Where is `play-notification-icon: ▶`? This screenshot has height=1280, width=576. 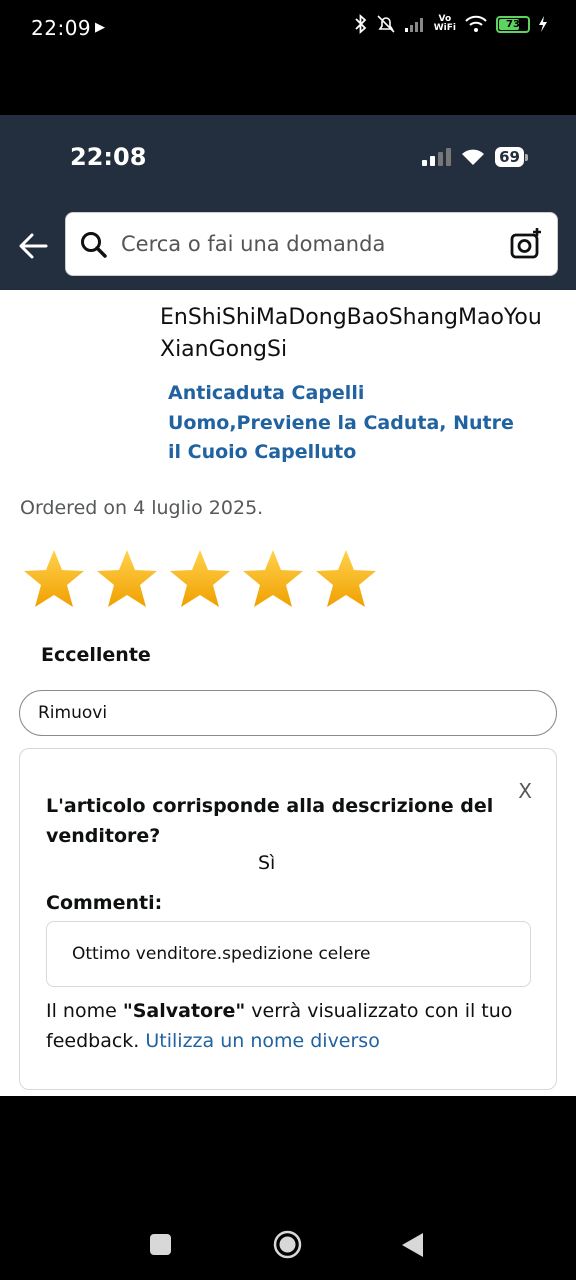 play-notification-icon: ▶ is located at coordinates (100, 27).